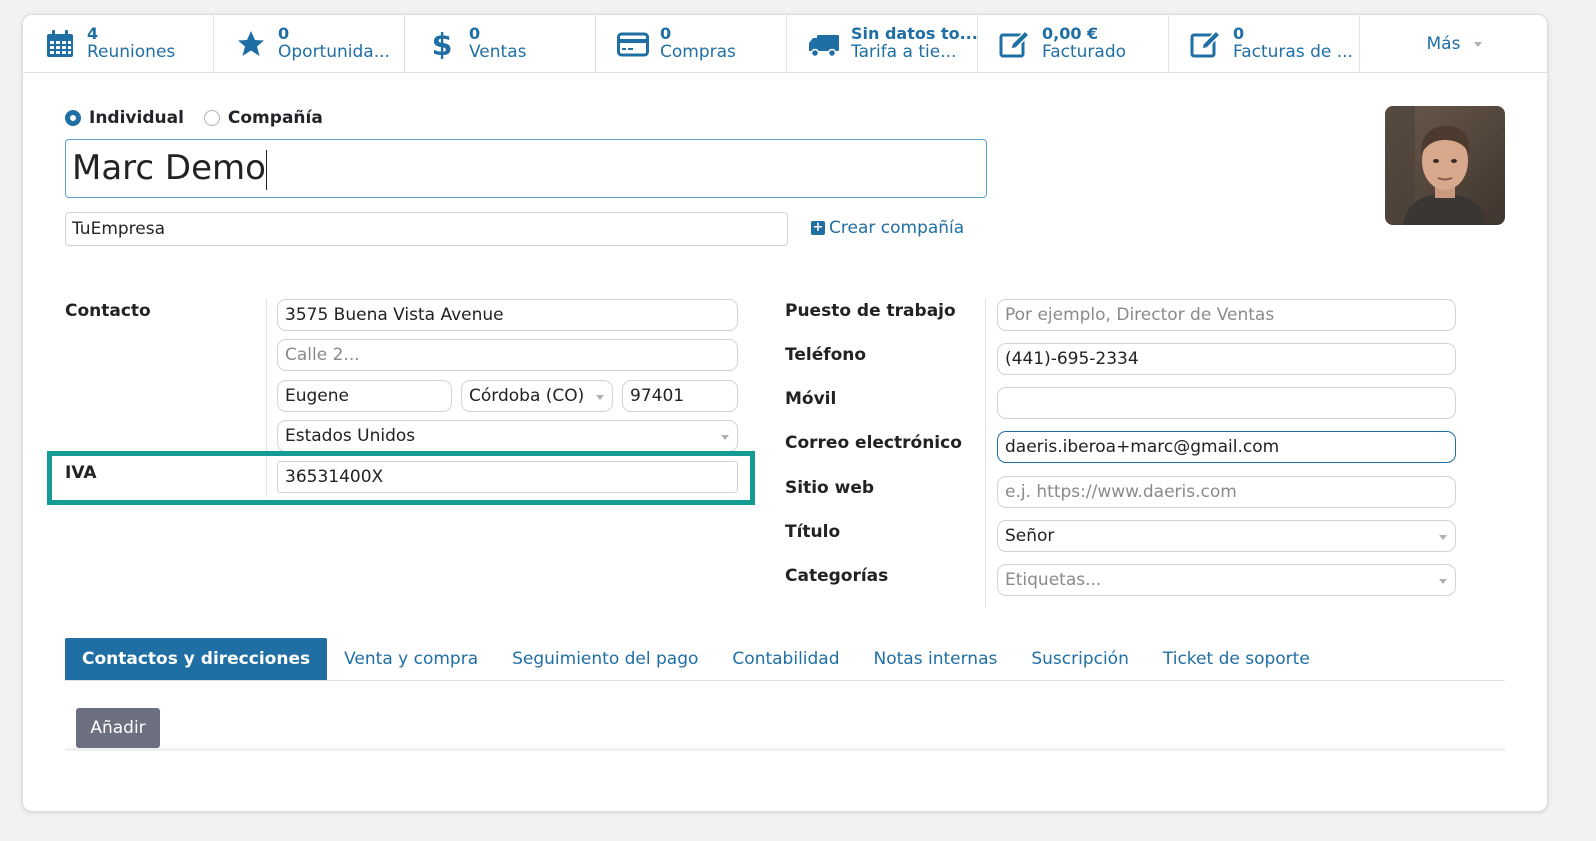  I want to click on text-cursor, so click(266, 169).